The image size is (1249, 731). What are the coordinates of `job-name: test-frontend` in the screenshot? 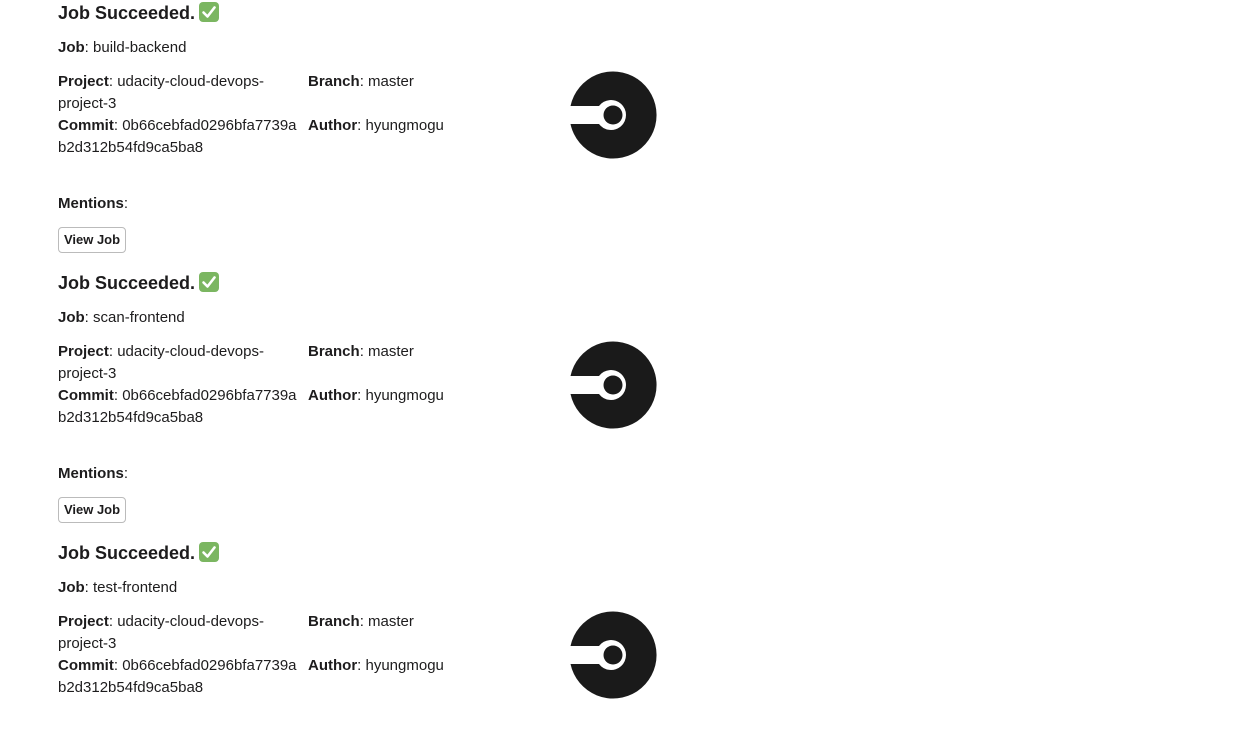 It's located at (135, 587).